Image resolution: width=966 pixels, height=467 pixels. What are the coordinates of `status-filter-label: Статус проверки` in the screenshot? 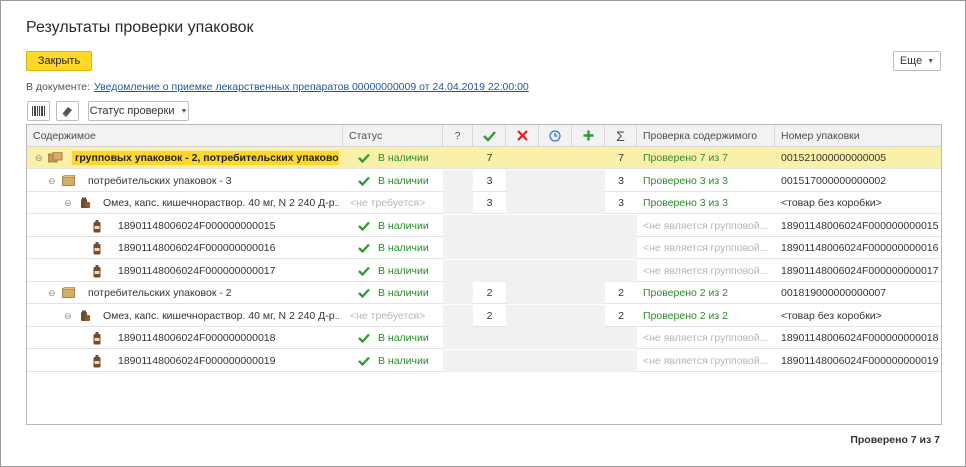 It's located at (132, 111).